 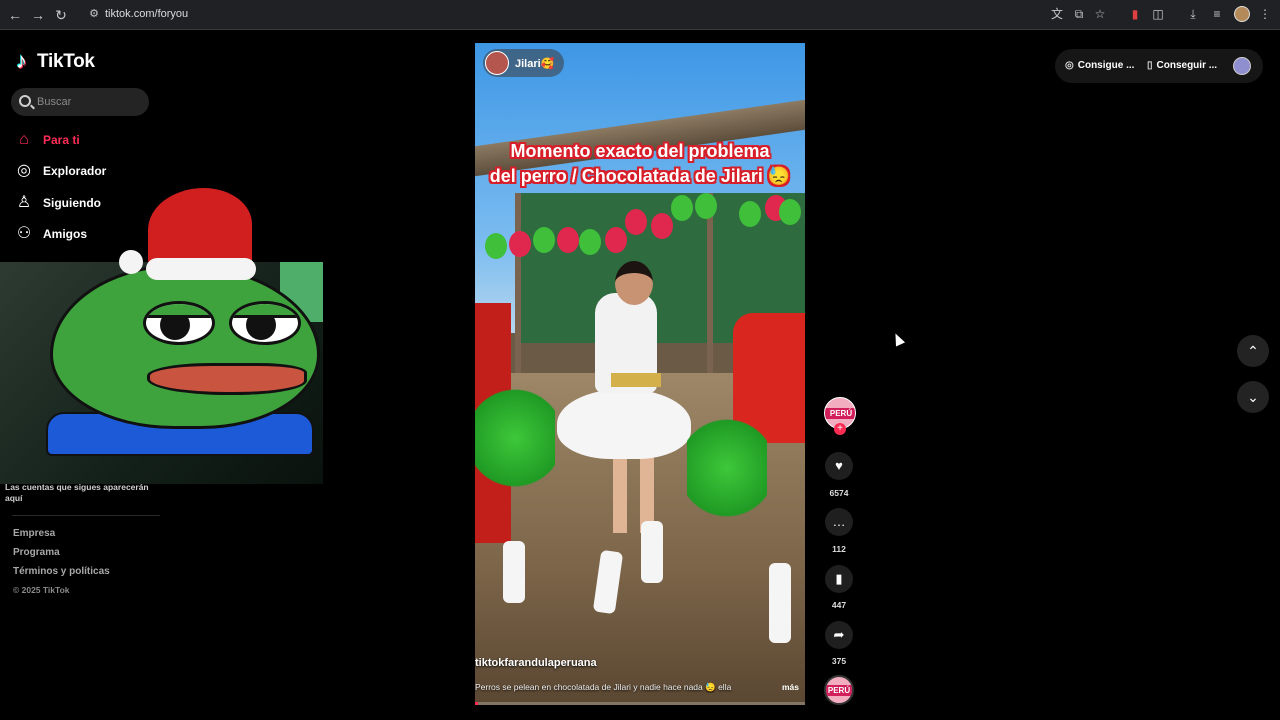 I want to click on chevron-down-icon: ⌄, so click(x=1253, y=397).